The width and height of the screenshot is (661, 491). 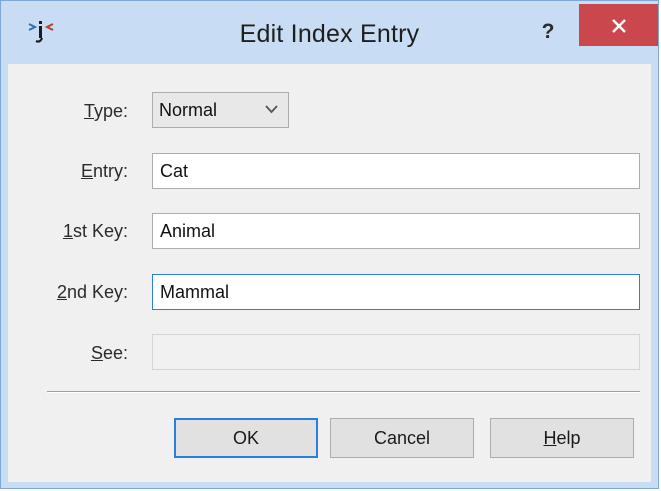 What do you see at coordinates (396, 231) in the screenshot?
I see `first-key-field: Animal` at bounding box center [396, 231].